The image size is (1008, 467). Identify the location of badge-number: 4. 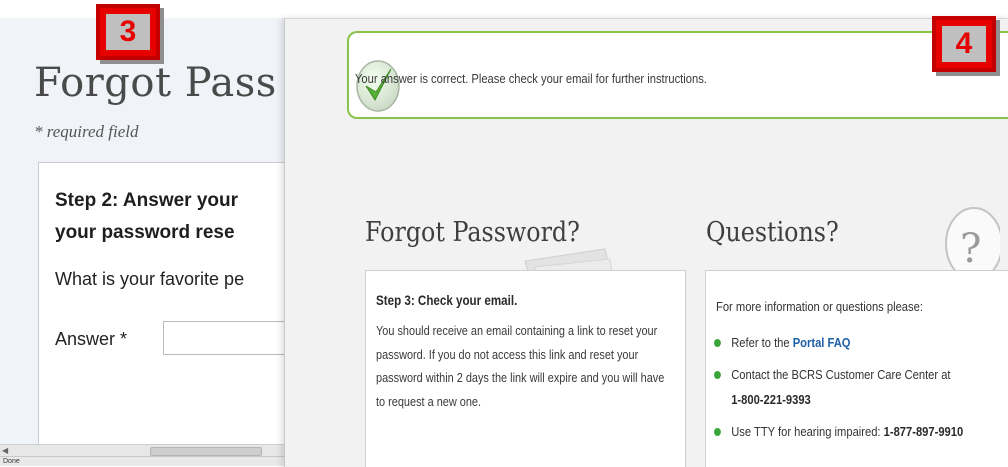
(964, 43).